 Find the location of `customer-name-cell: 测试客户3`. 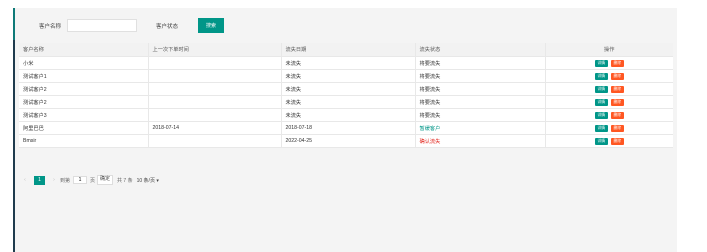

customer-name-cell: 测试客户3 is located at coordinates (84, 115).